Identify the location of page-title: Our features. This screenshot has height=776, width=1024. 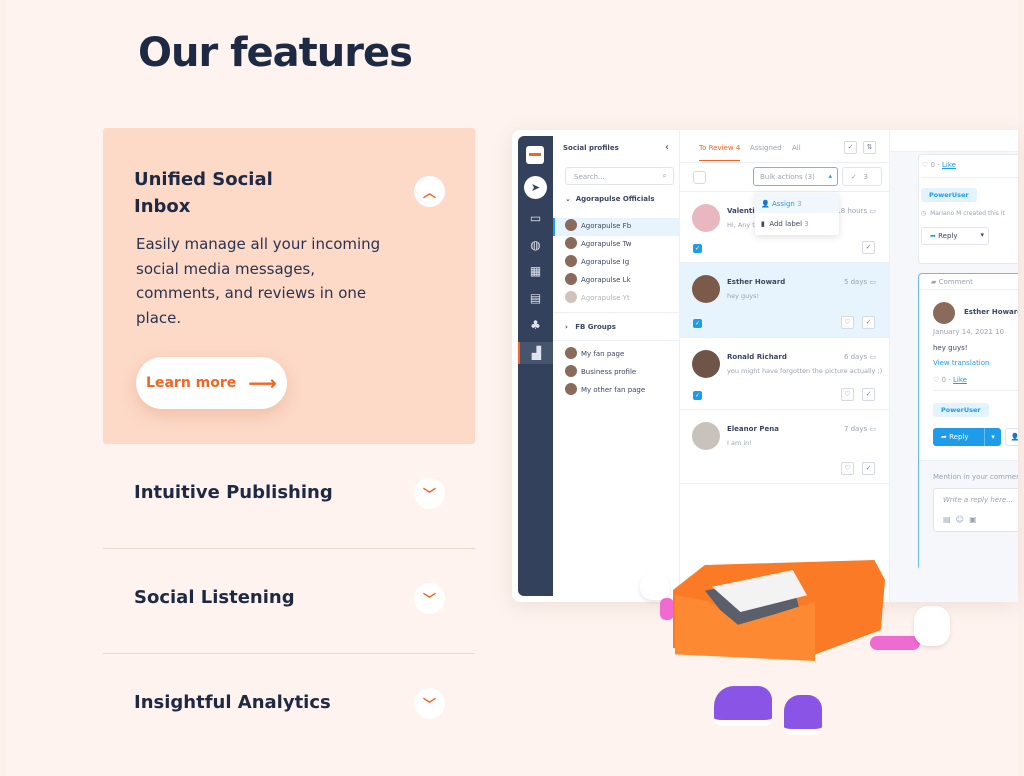
(275, 53).